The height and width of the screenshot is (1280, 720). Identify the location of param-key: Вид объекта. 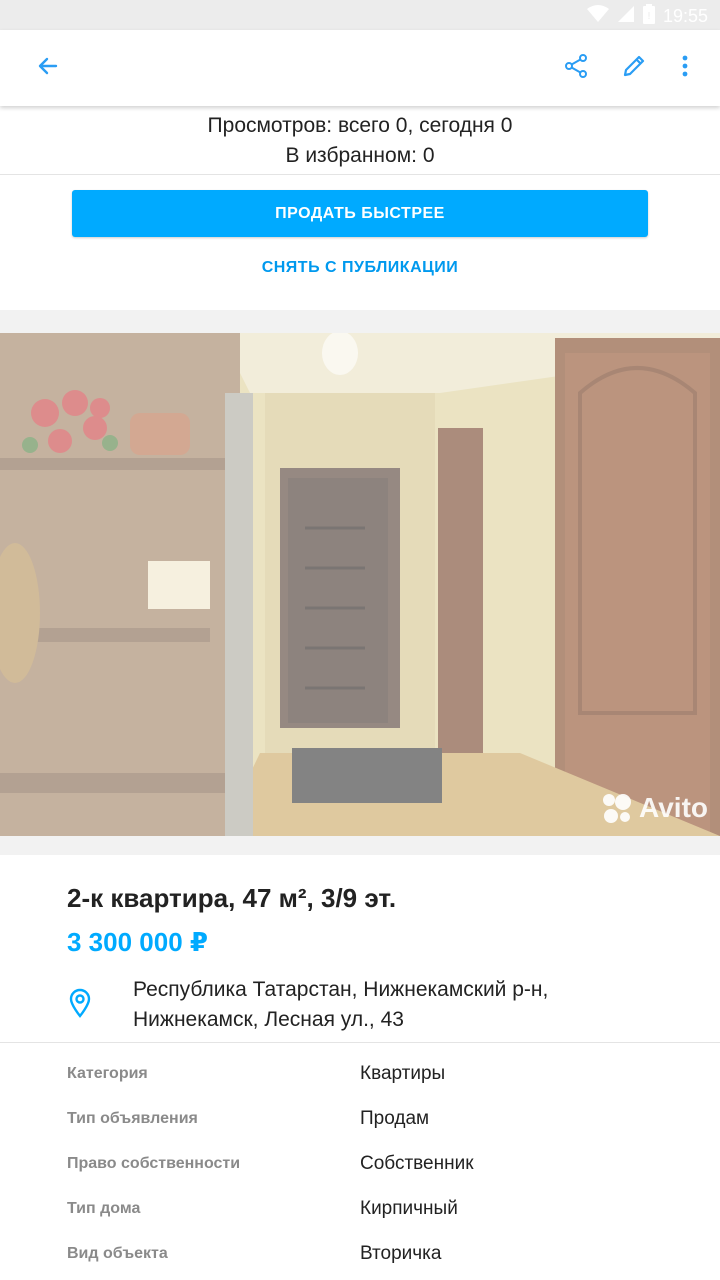
(117, 1253).